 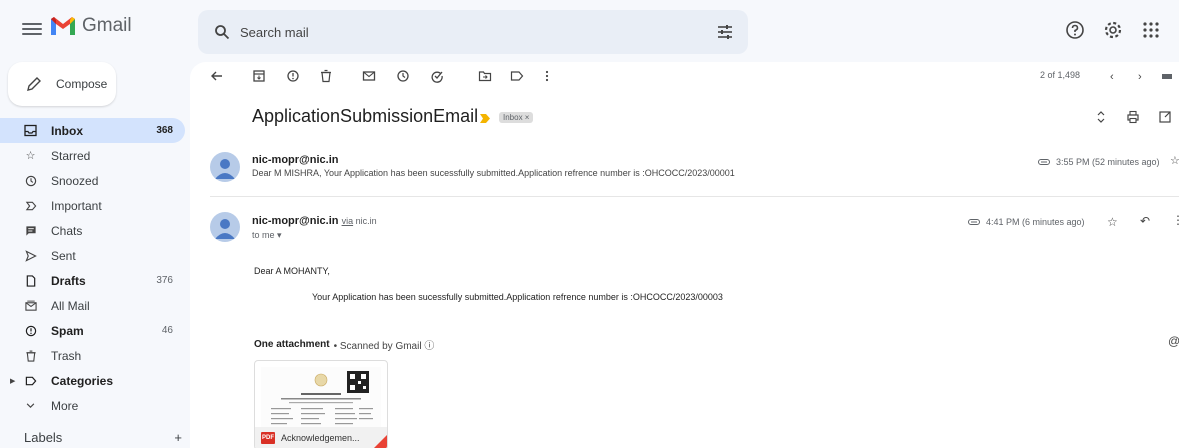 What do you see at coordinates (30, 330) in the screenshot?
I see `spam-icon` at bounding box center [30, 330].